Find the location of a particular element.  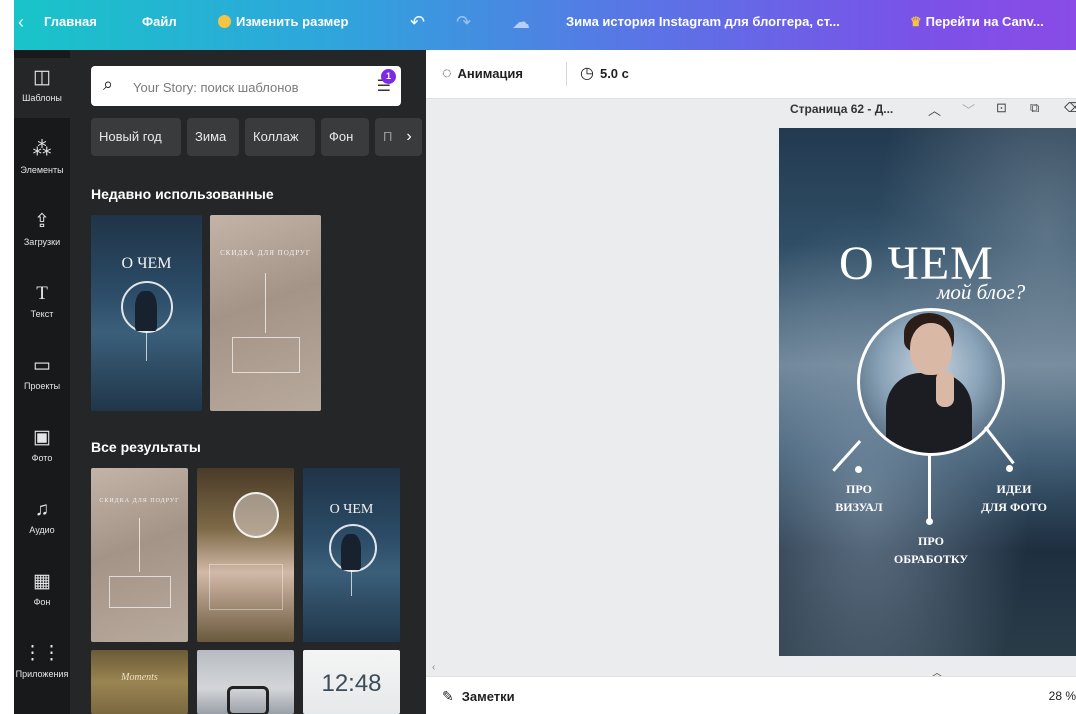

duration-label: 5.0 с is located at coordinates (614, 73).